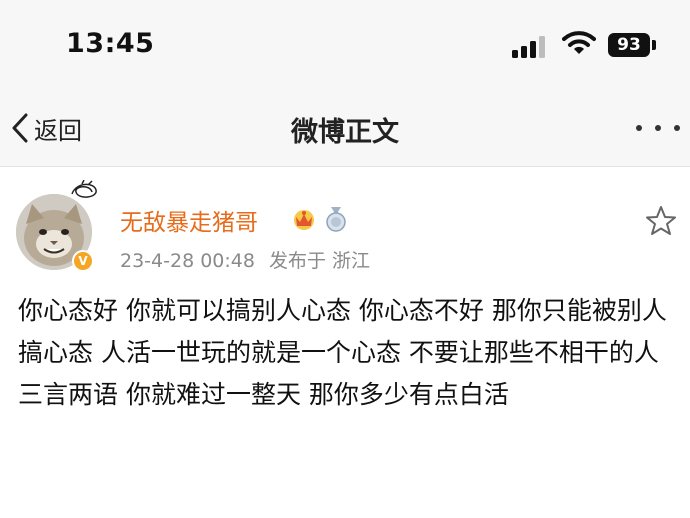 Image resolution: width=690 pixels, height=518 pixels. I want to click on battery-icon: 93, so click(629, 45).